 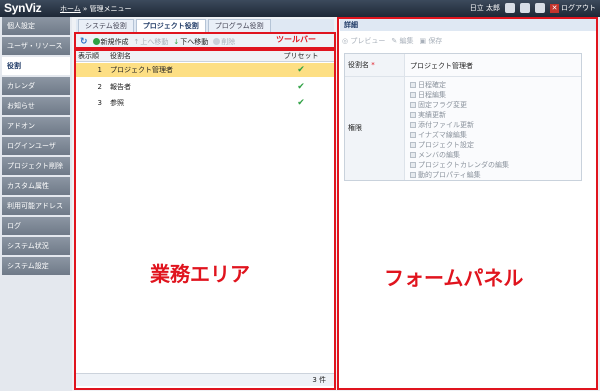 What do you see at coordinates (36, 27) in the screenshot?
I see `sidebar-item-personal: 個人設定` at bounding box center [36, 27].